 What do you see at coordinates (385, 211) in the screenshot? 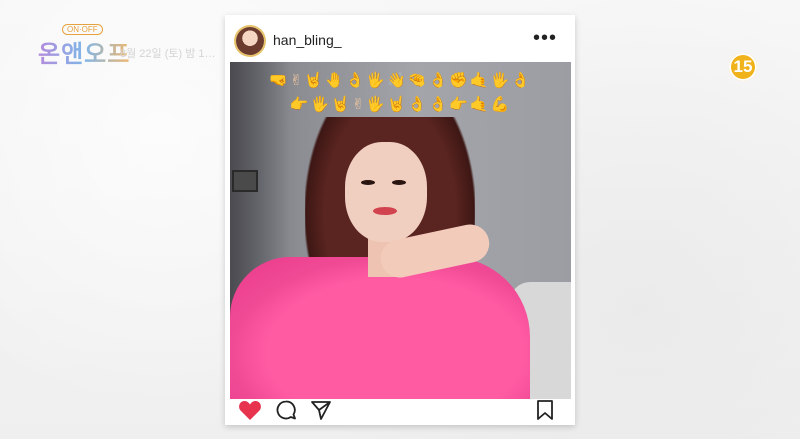
I see `photo-person-lips` at bounding box center [385, 211].